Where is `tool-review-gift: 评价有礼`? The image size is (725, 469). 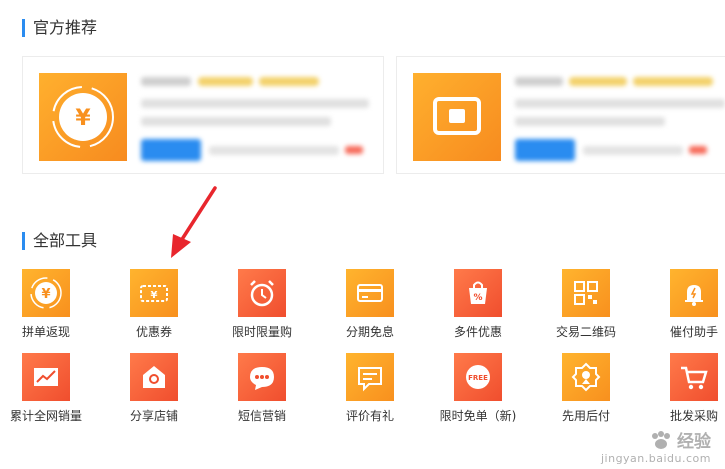 tool-review-gift: 评价有礼 is located at coordinates (370, 393).